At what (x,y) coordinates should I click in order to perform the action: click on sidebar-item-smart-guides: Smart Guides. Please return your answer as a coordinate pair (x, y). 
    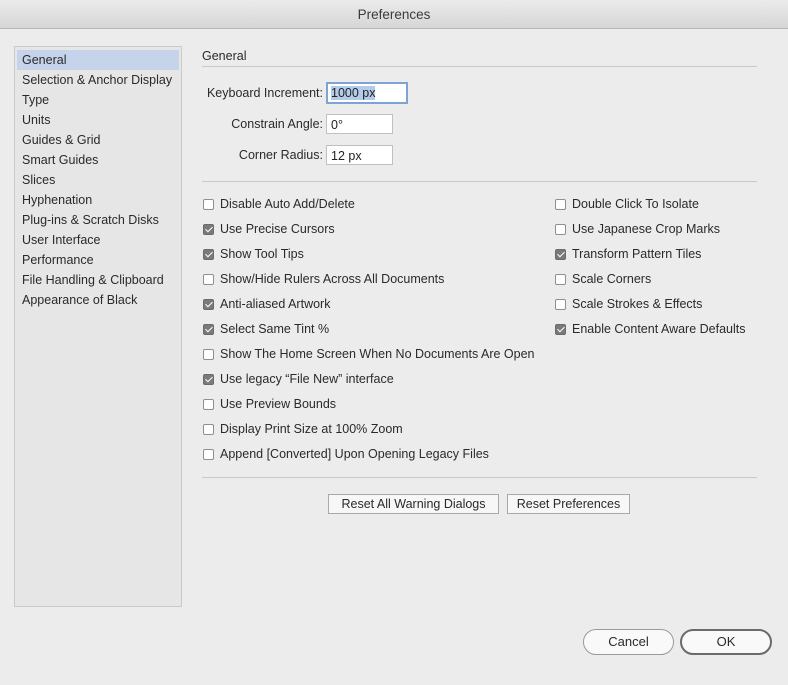
    Looking at the image, I should click on (98, 160).